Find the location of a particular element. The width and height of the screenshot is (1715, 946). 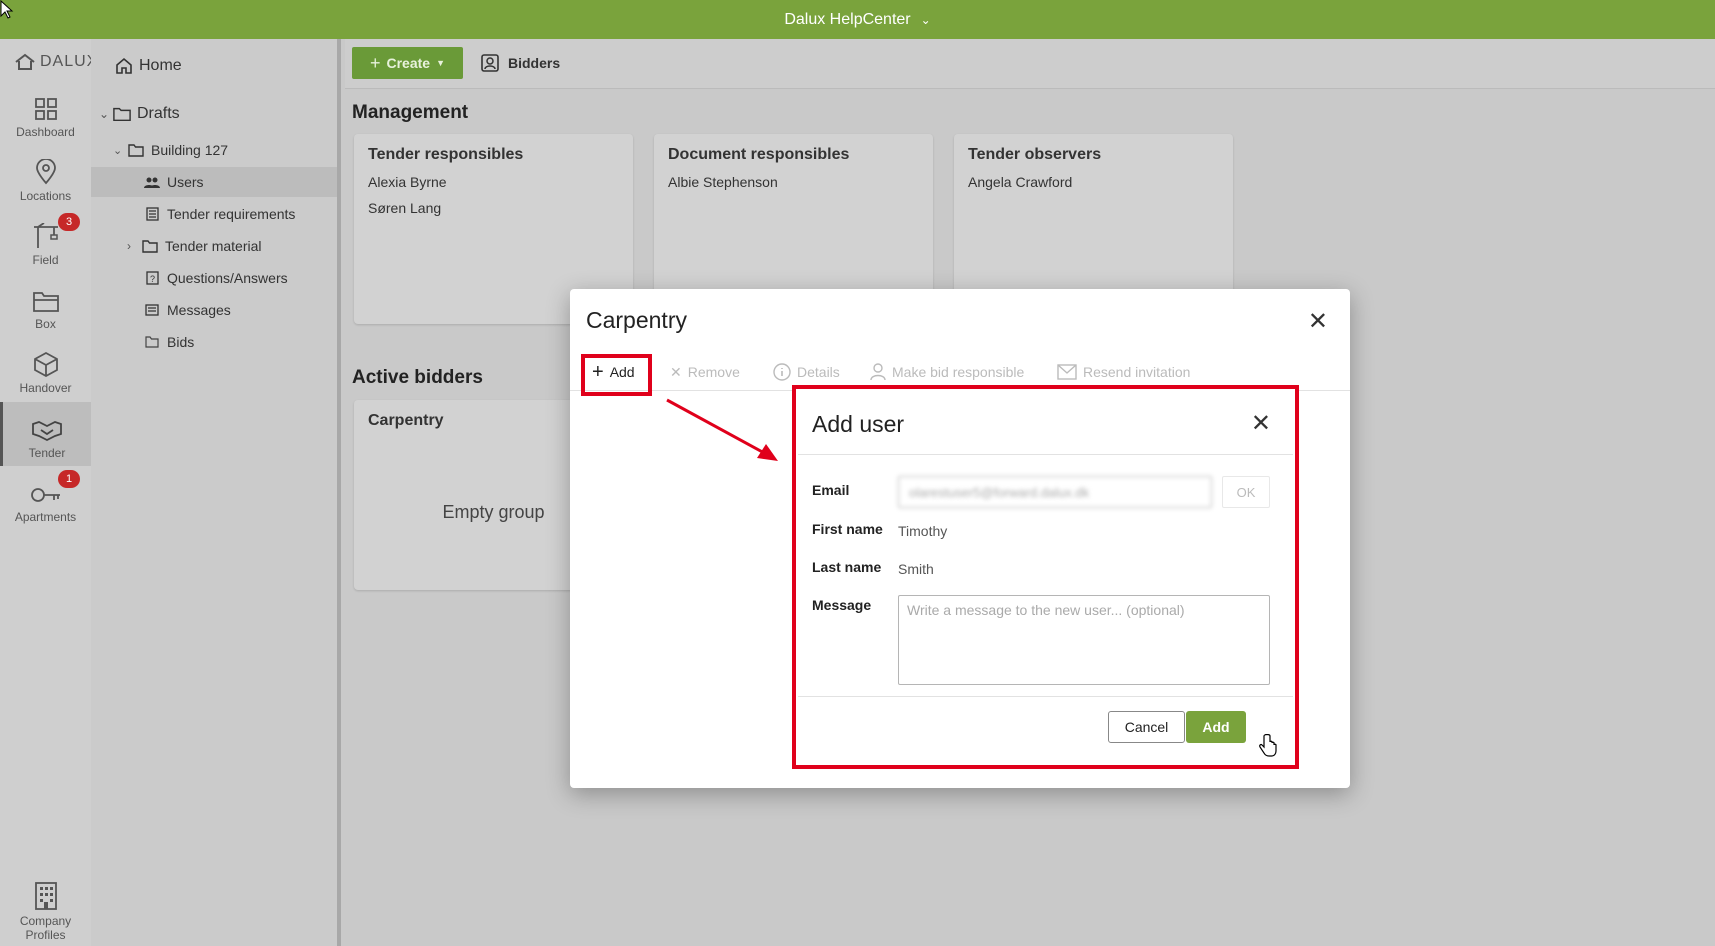

person-name: Alexia Byrne is located at coordinates (407, 182).